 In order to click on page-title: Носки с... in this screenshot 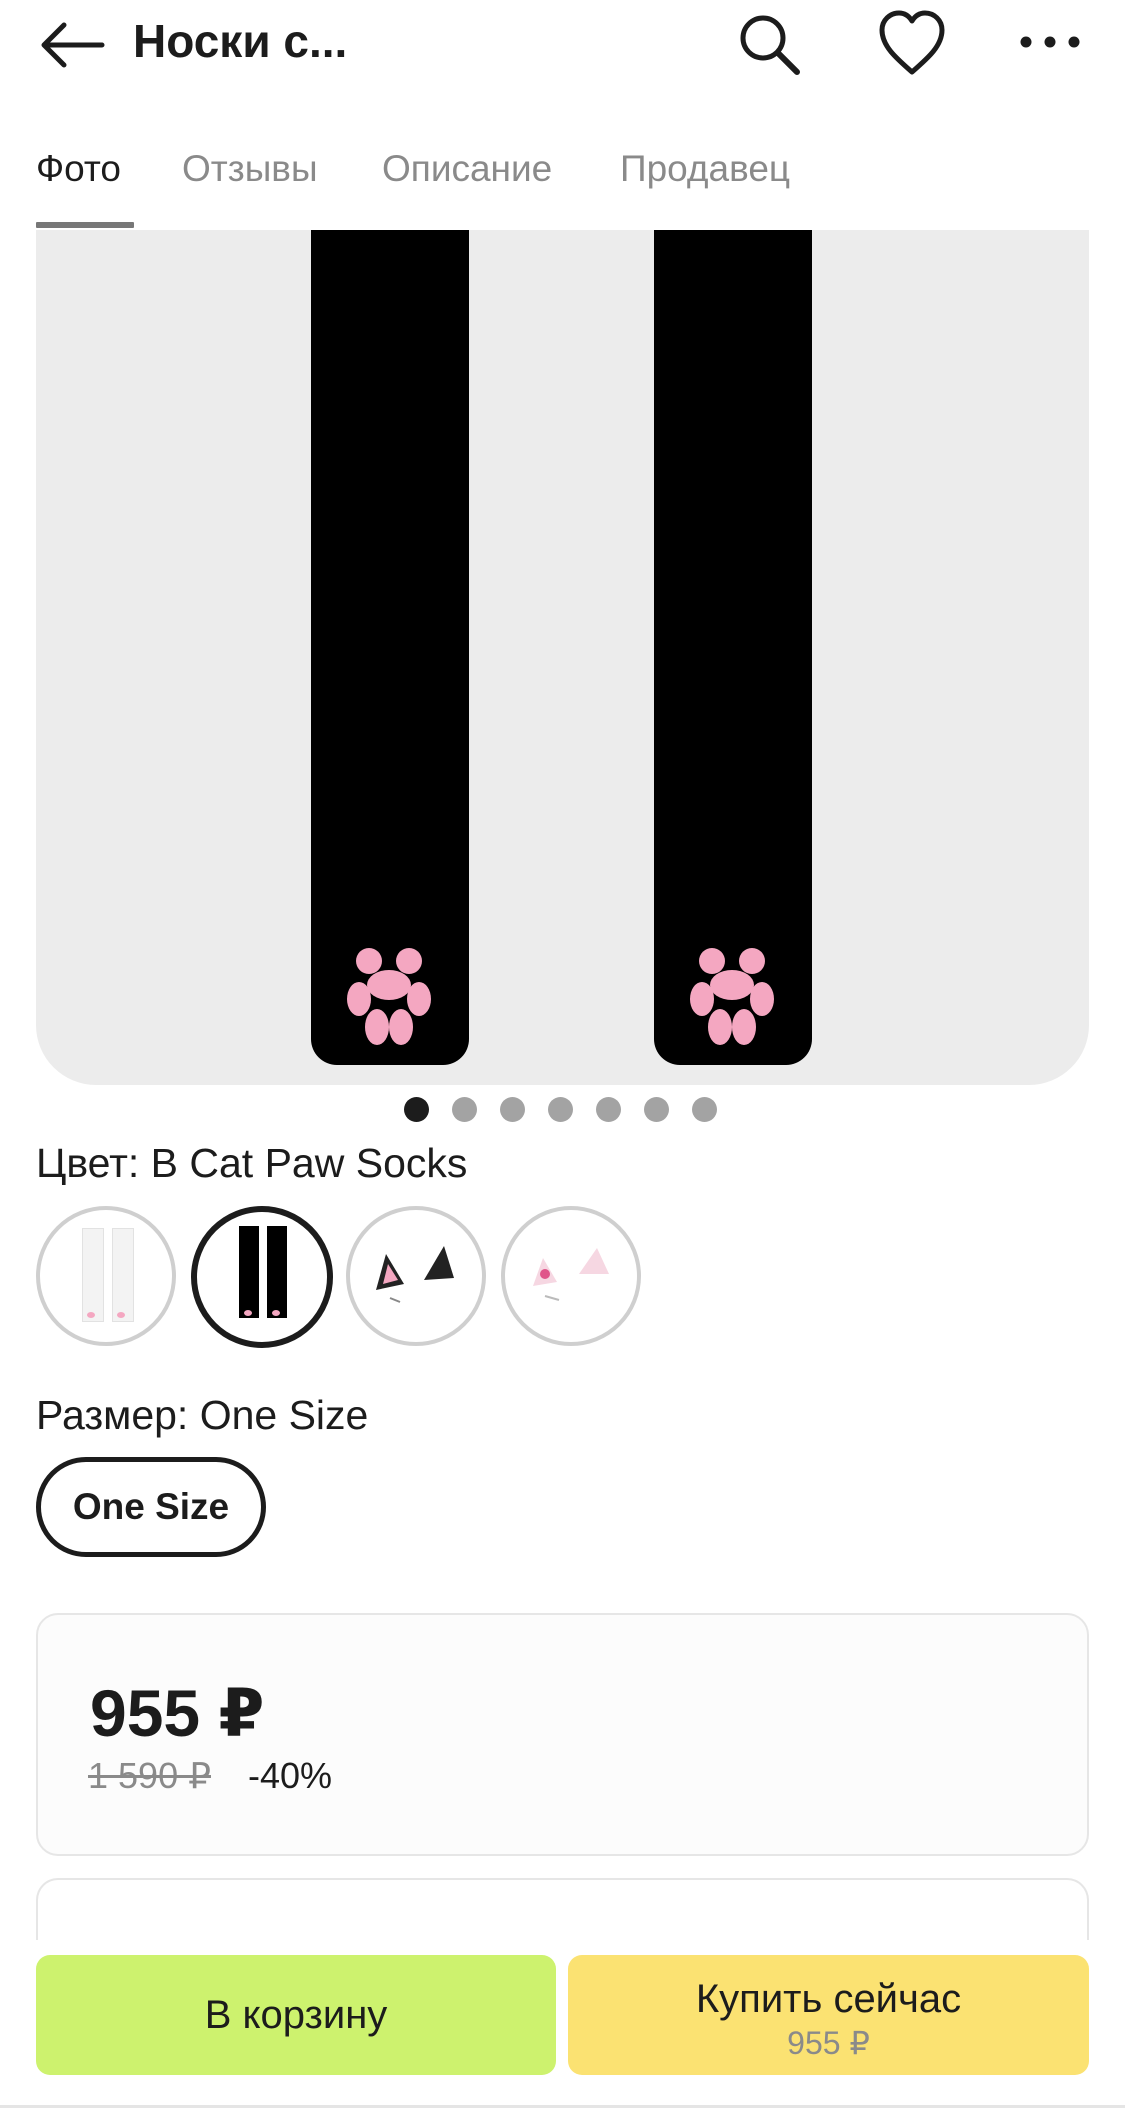, I will do `click(240, 41)`.